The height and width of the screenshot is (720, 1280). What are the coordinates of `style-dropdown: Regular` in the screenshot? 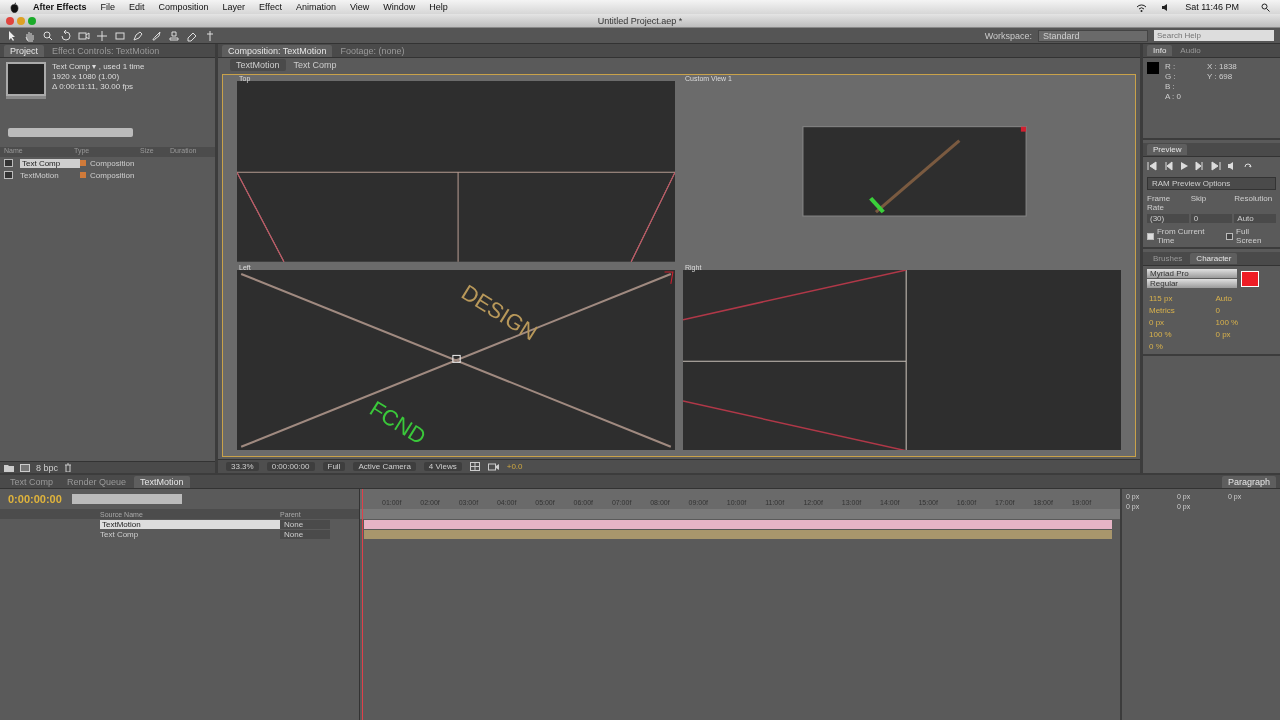 It's located at (1192, 283).